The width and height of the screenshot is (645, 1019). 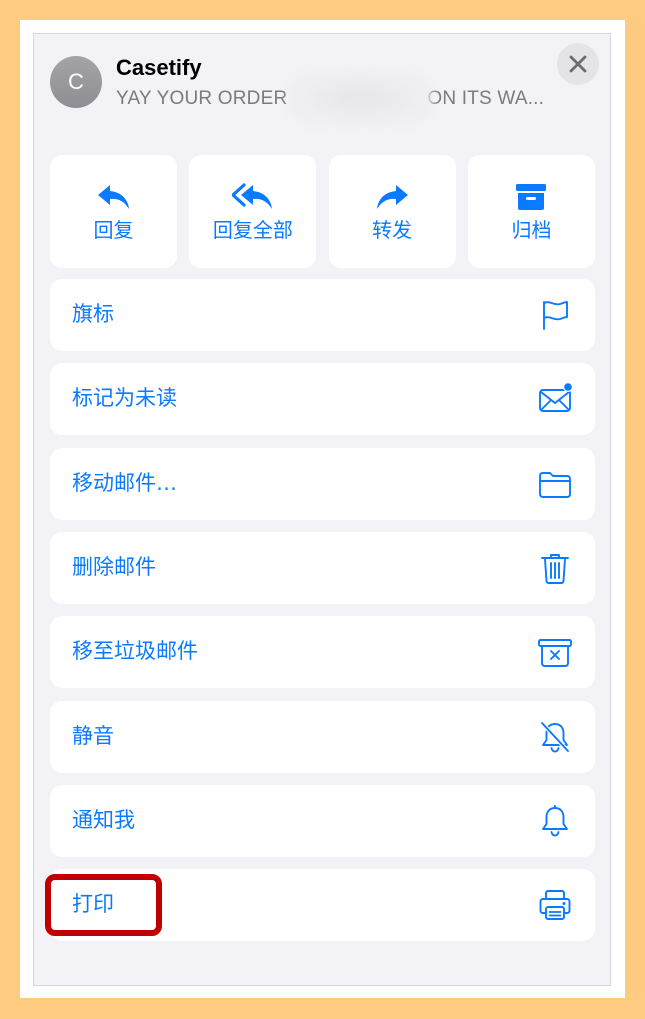 I want to click on reply-label: 回复, so click(x=113, y=230).